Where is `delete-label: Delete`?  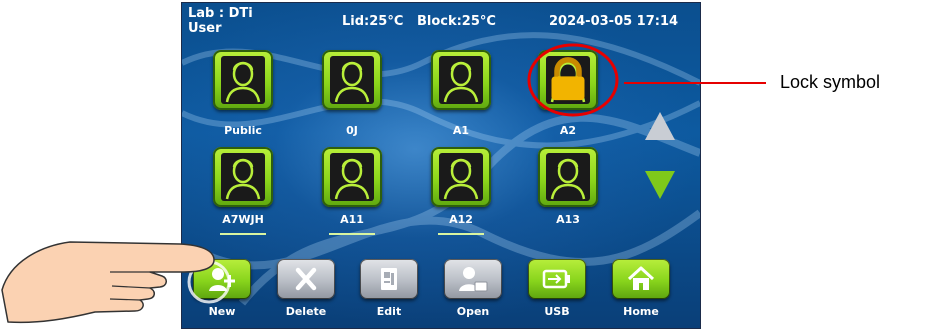 delete-label: Delete is located at coordinates (306, 311).